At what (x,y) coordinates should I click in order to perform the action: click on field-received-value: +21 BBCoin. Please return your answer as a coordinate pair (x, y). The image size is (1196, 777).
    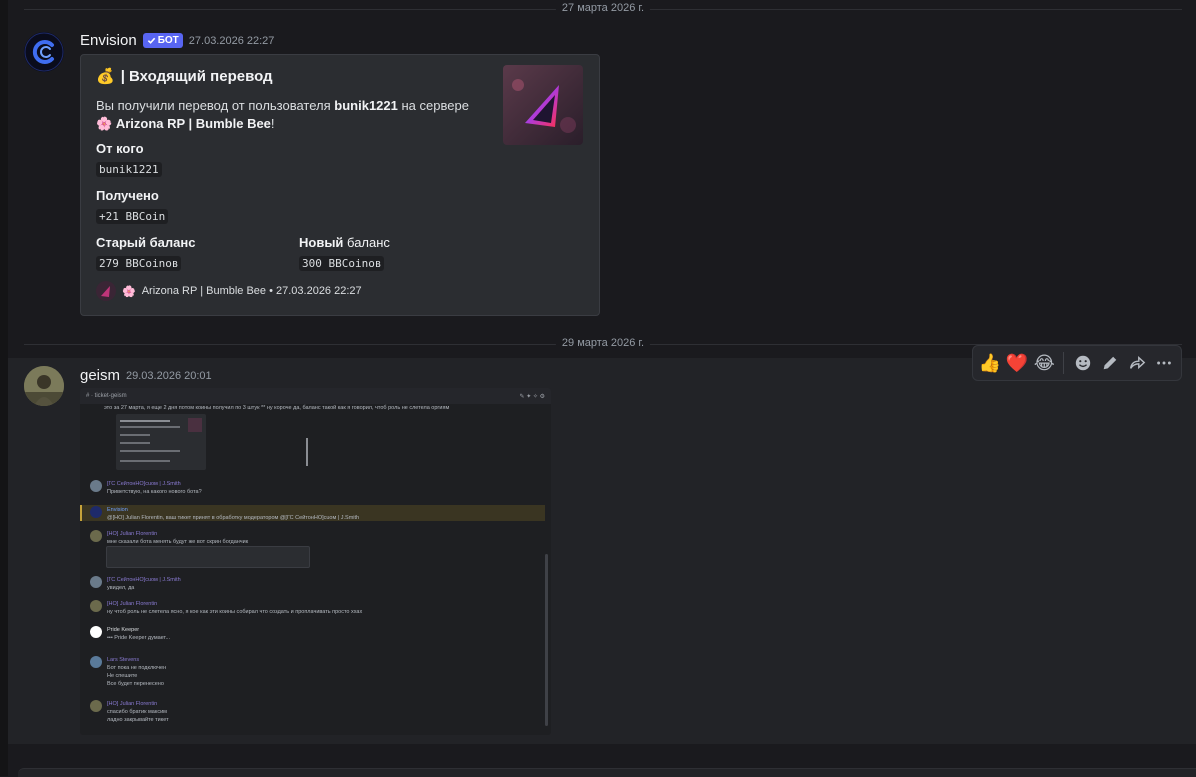
    Looking at the image, I should click on (132, 216).